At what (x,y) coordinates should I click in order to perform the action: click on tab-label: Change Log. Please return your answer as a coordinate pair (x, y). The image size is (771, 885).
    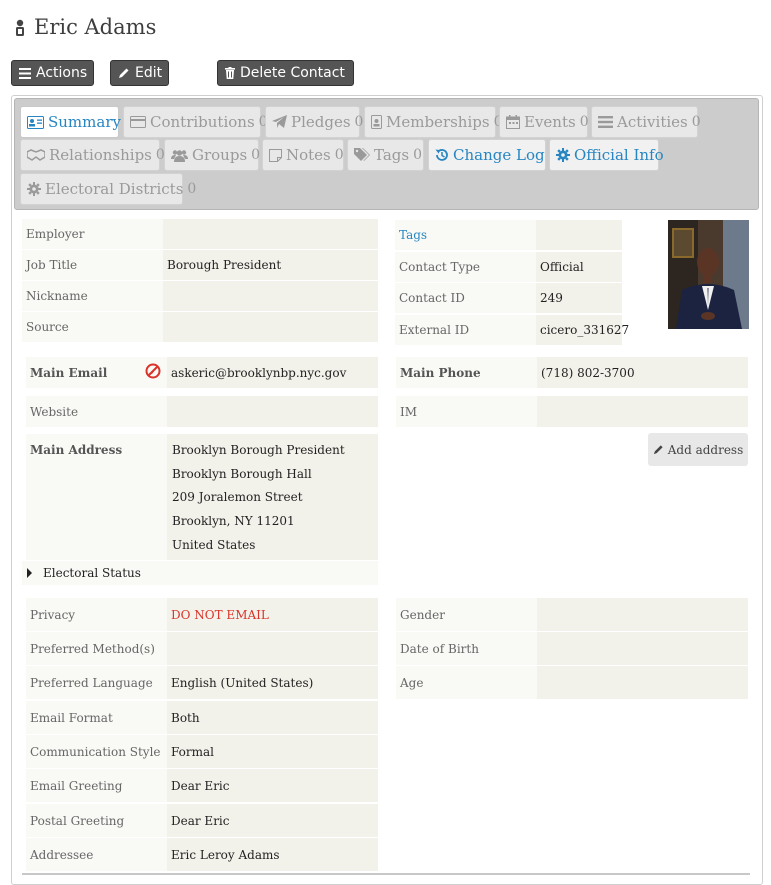
    Looking at the image, I should click on (499, 155).